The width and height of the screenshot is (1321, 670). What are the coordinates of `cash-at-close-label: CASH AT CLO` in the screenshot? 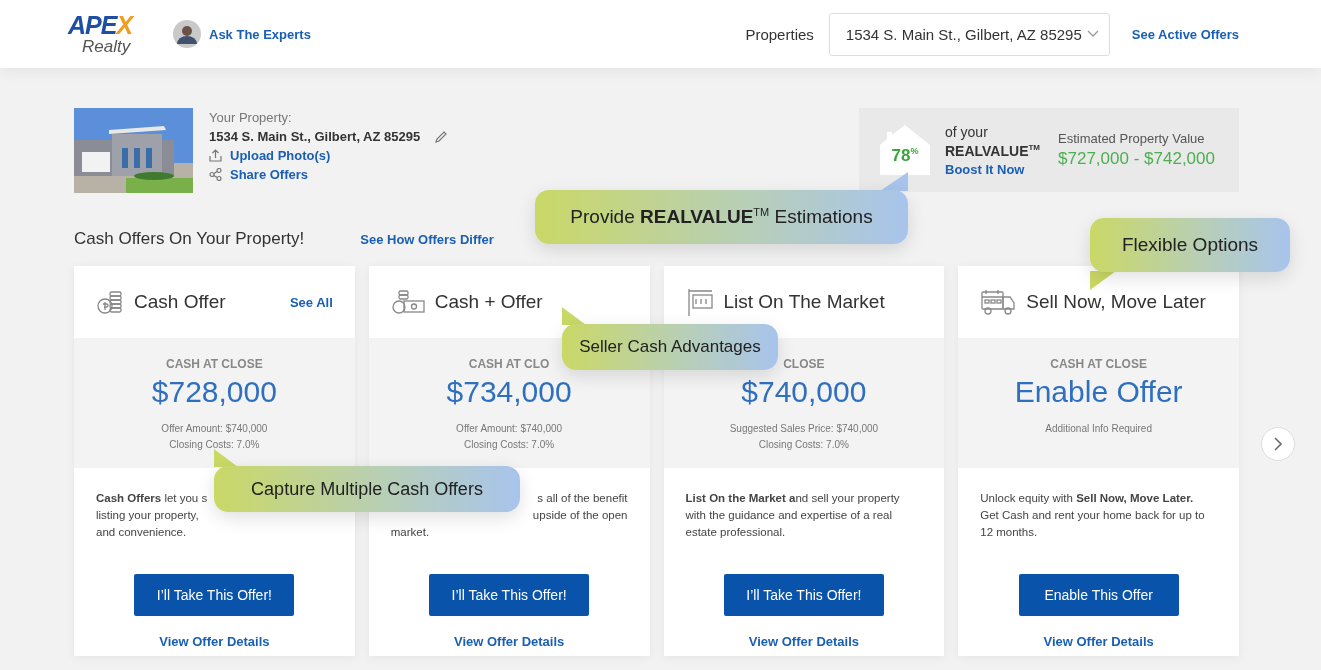 It's located at (509, 364).